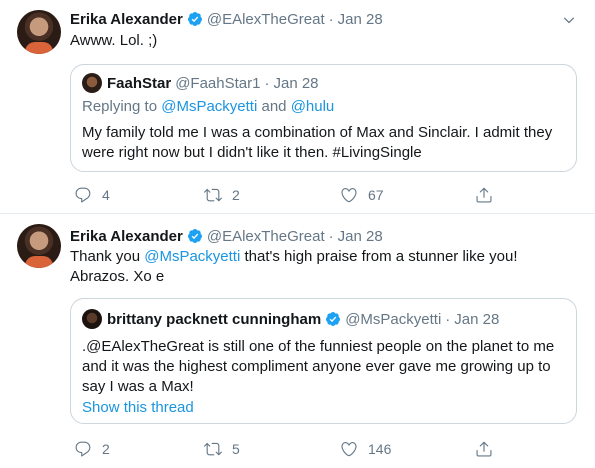 The height and width of the screenshot is (468, 595). What do you see at coordinates (92, 195) in the screenshot?
I see `reply-button: 4` at bounding box center [92, 195].